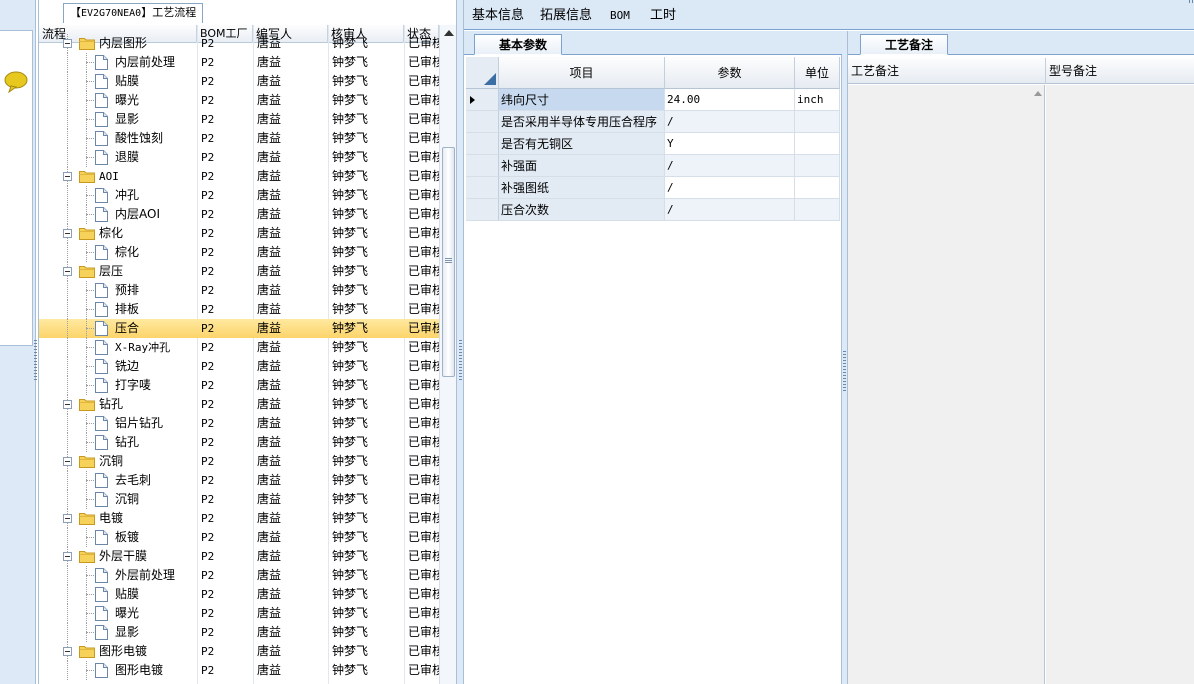 The width and height of the screenshot is (1194, 684). I want to click on tree-row: 压合 P2 唐益 钟梦飞 已审核, so click(239, 328).